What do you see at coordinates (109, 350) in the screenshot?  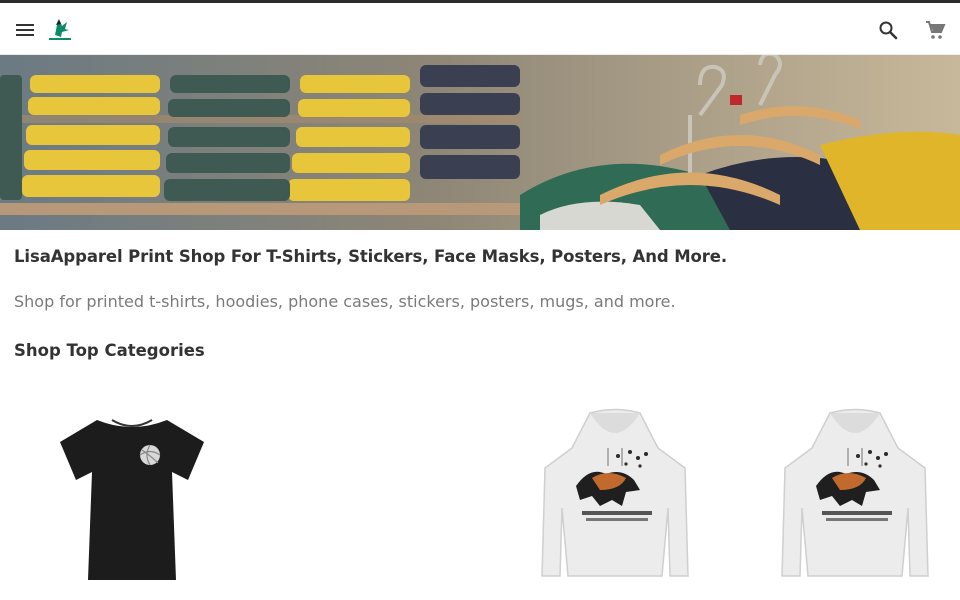 I see `section-title: Shop Top Categories` at bounding box center [109, 350].